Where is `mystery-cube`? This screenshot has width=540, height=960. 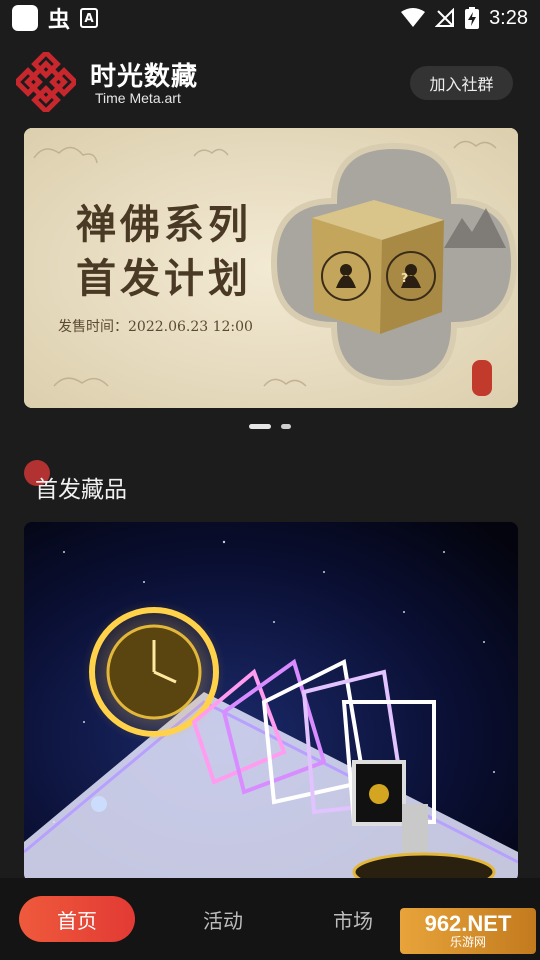
mystery-cube is located at coordinates (378, 267).